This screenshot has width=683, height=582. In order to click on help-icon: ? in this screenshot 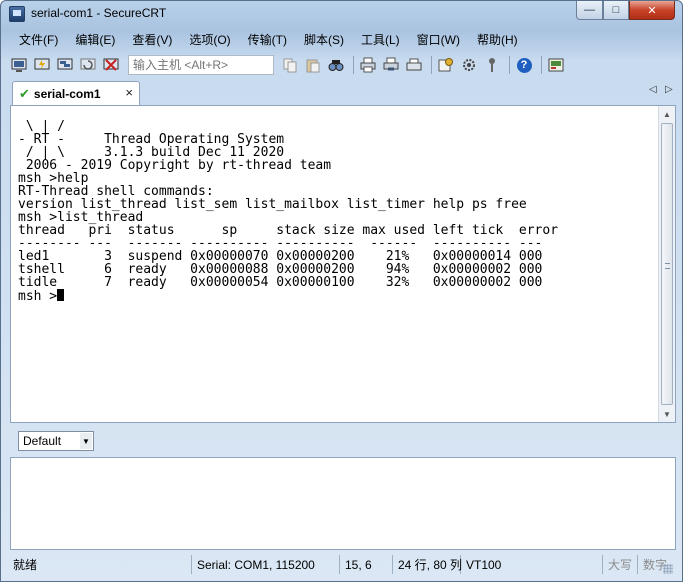, I will do `click(524, 65)`.